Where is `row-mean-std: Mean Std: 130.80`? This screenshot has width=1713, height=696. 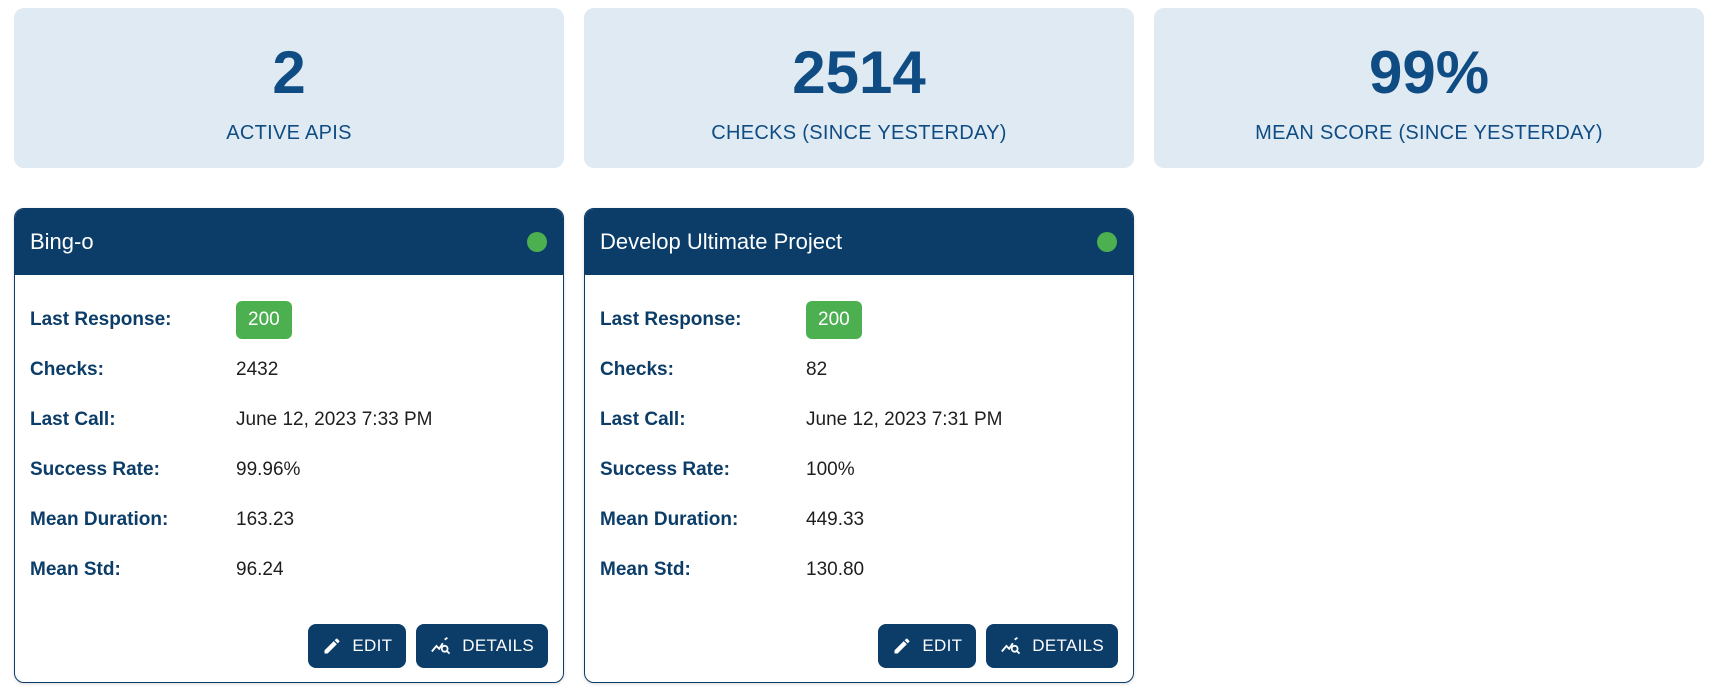
row-mean-std: Mean Std: 130.80 is located at coordinates (859, 570).